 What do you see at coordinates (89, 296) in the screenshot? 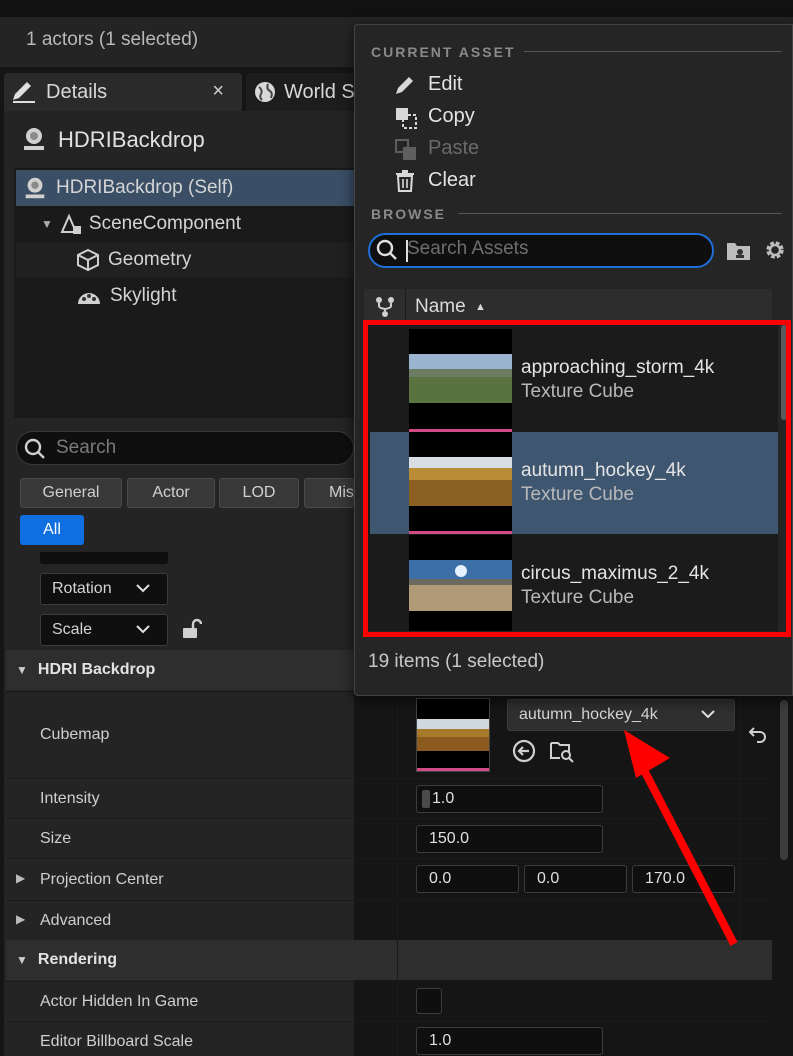
I see `skylight-icon` at bounding box center [89, 296].